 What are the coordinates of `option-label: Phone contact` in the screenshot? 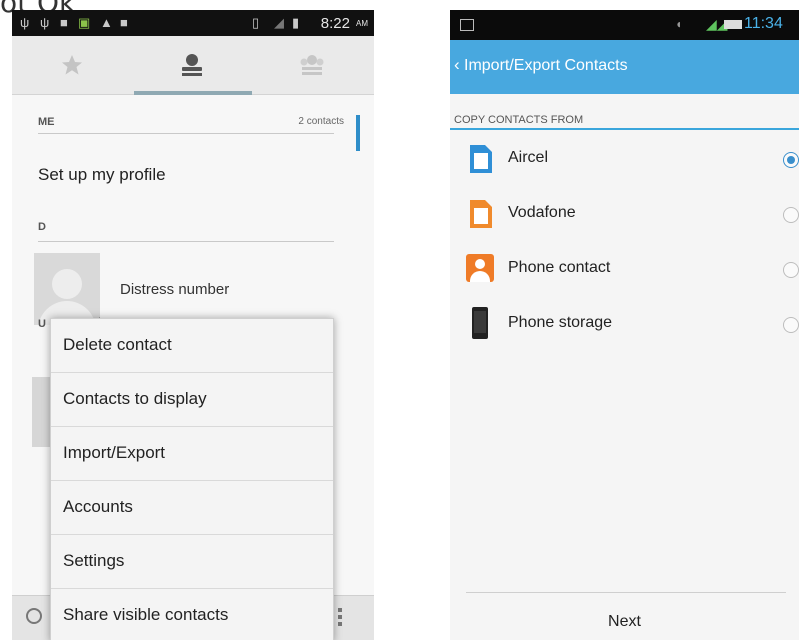 It's located at (559, 267).